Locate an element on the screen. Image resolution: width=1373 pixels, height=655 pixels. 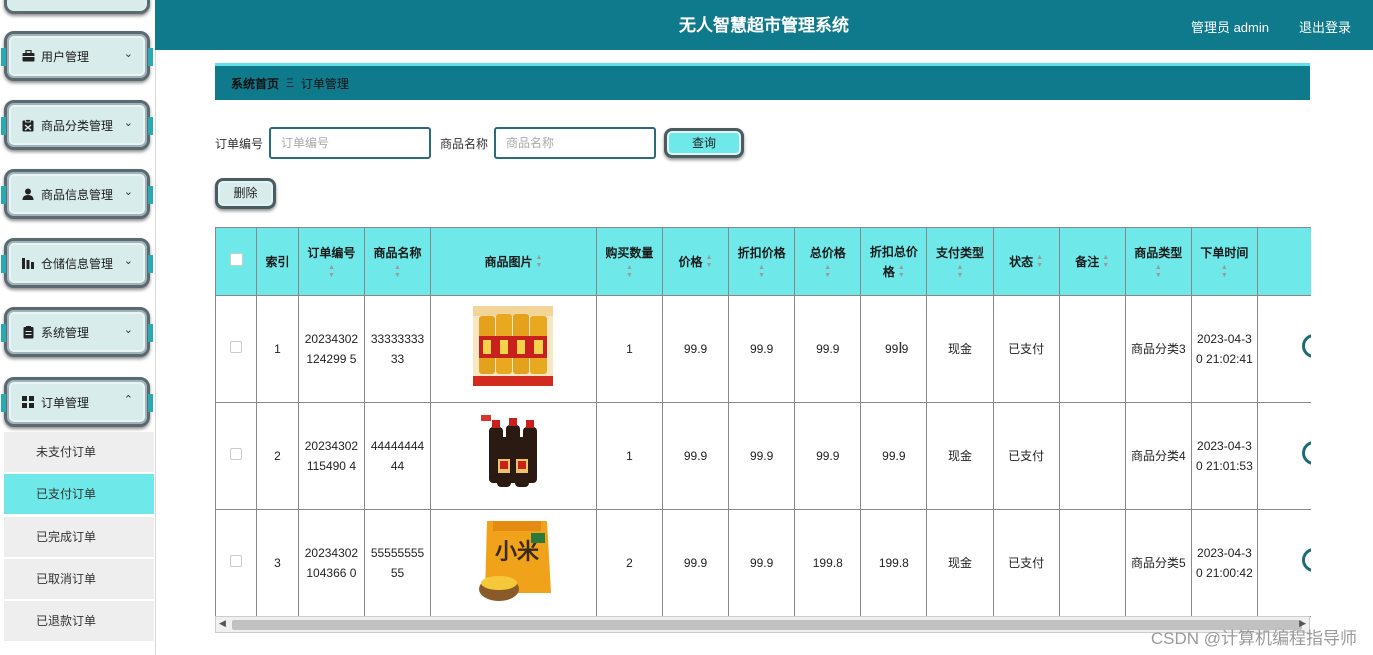
cell-product-name: 4444444444 is located at coordinates (398, 456).